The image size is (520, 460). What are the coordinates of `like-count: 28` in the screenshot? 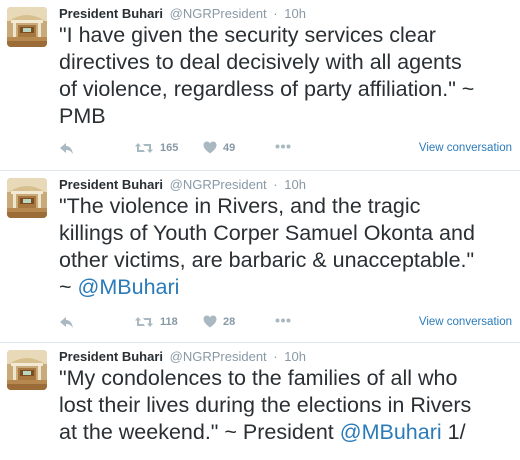 It's located at (229, 321).